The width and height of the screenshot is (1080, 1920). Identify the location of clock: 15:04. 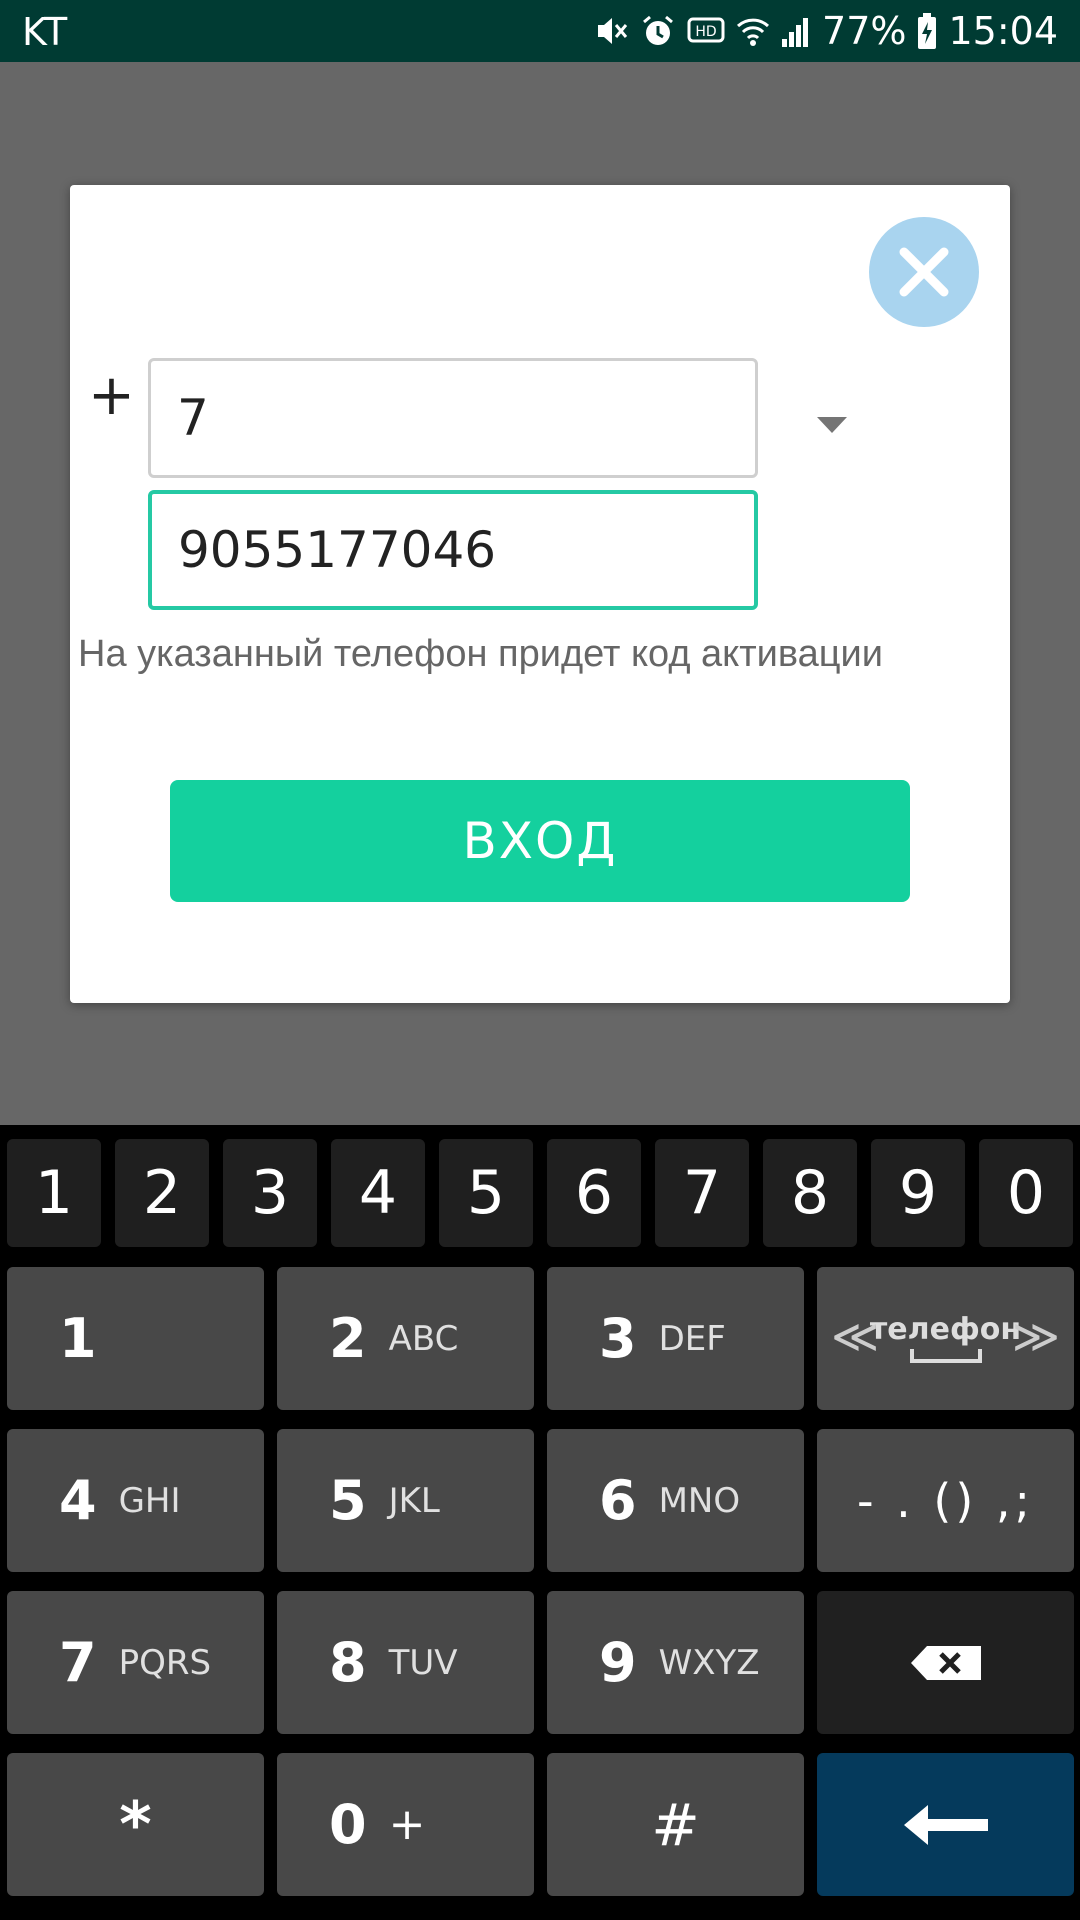
(1003, 31).